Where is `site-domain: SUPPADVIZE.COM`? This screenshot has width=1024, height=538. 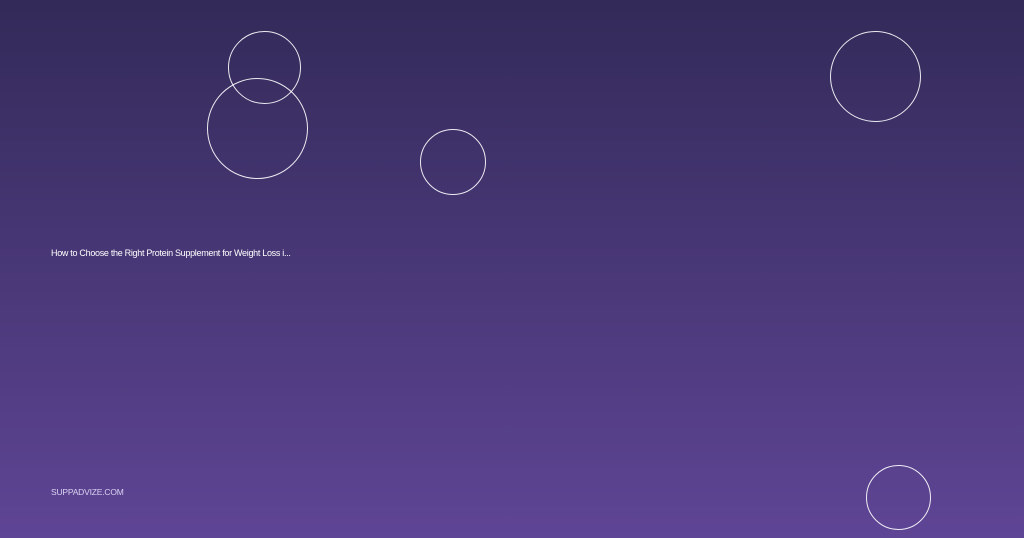
site-domain: SUPPADVIZE.COM is located at coordinates (87, 492).